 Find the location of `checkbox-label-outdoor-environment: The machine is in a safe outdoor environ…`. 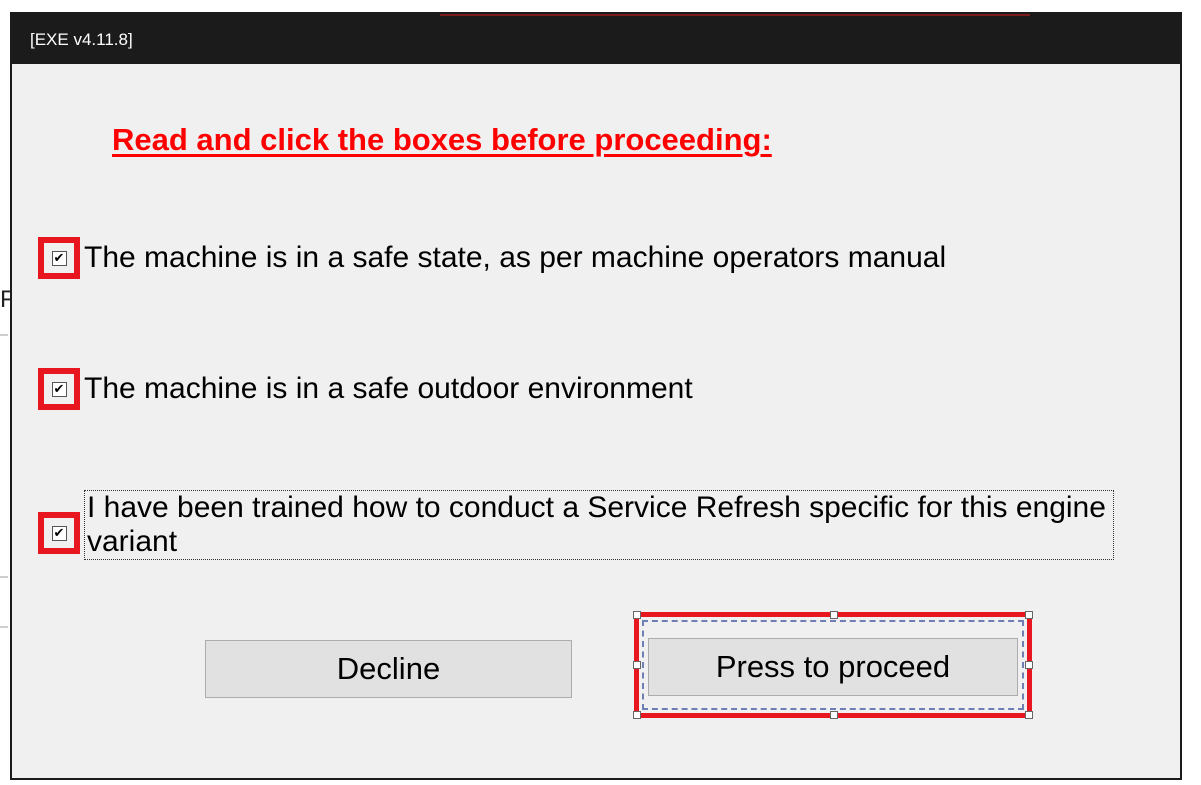

checkbox-label-outdoor-environment: The machine is in a safe outdoor environ… is located at coordinates (388, 389).